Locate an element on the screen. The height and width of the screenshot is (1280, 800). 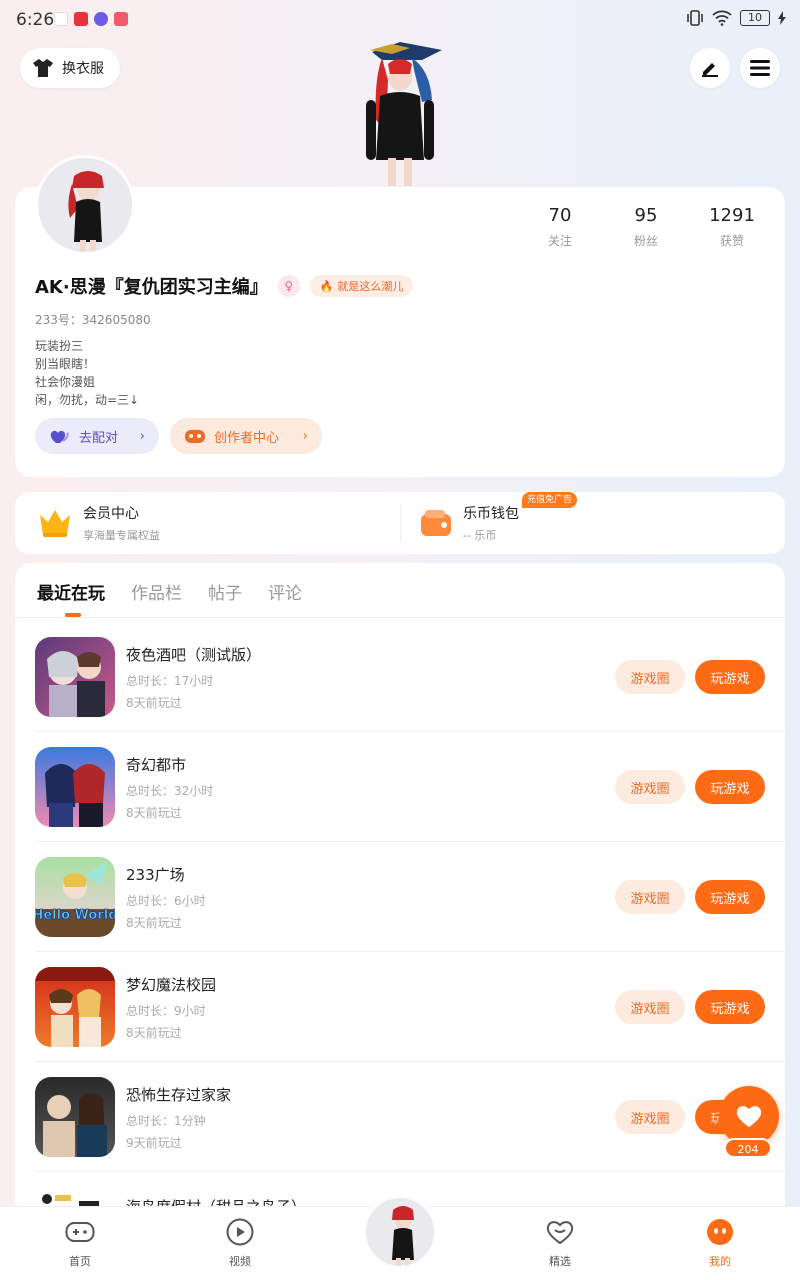
stat-following: 70 关注 is located at coordinates (560, 227).